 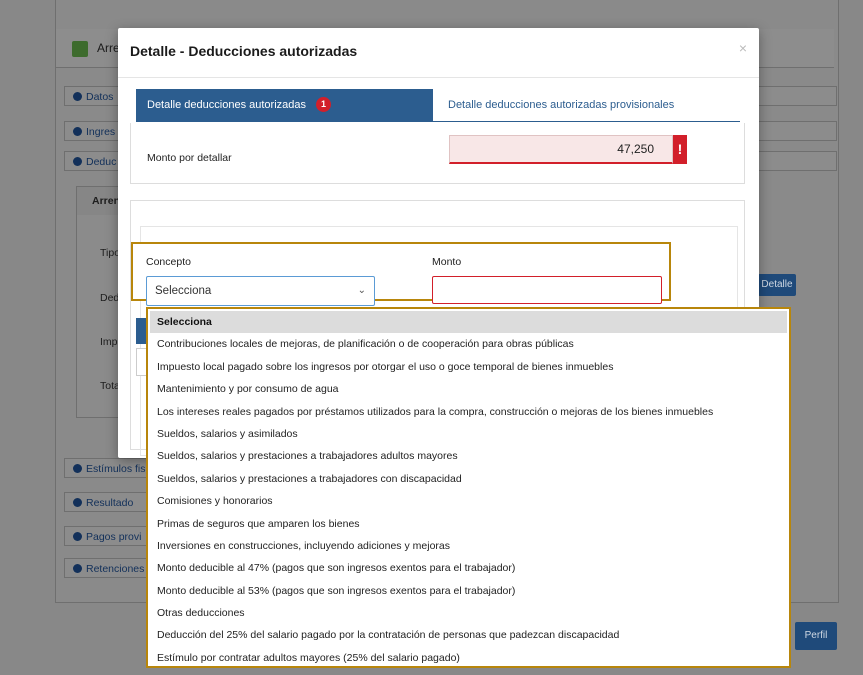 I want to click on concepto-select-value: Selecciona, so click(x=183, y=291).